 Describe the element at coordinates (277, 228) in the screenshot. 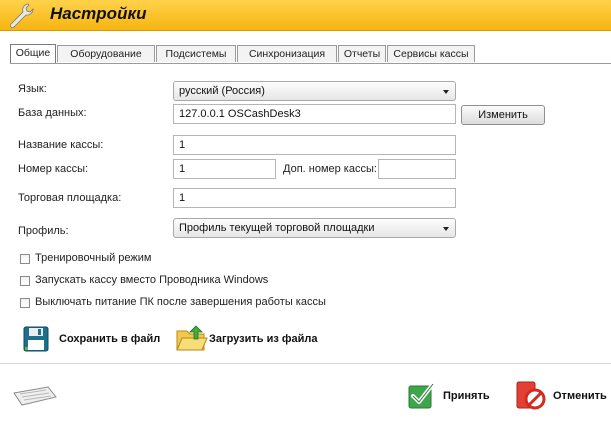

I see `profile-value: Профиль текущей торговой площадки` at that location.